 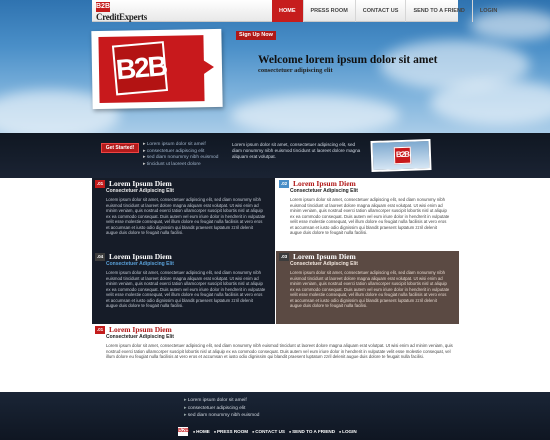 I want to click on footer-logo-icon: B2B, so click(x=183, y=431).